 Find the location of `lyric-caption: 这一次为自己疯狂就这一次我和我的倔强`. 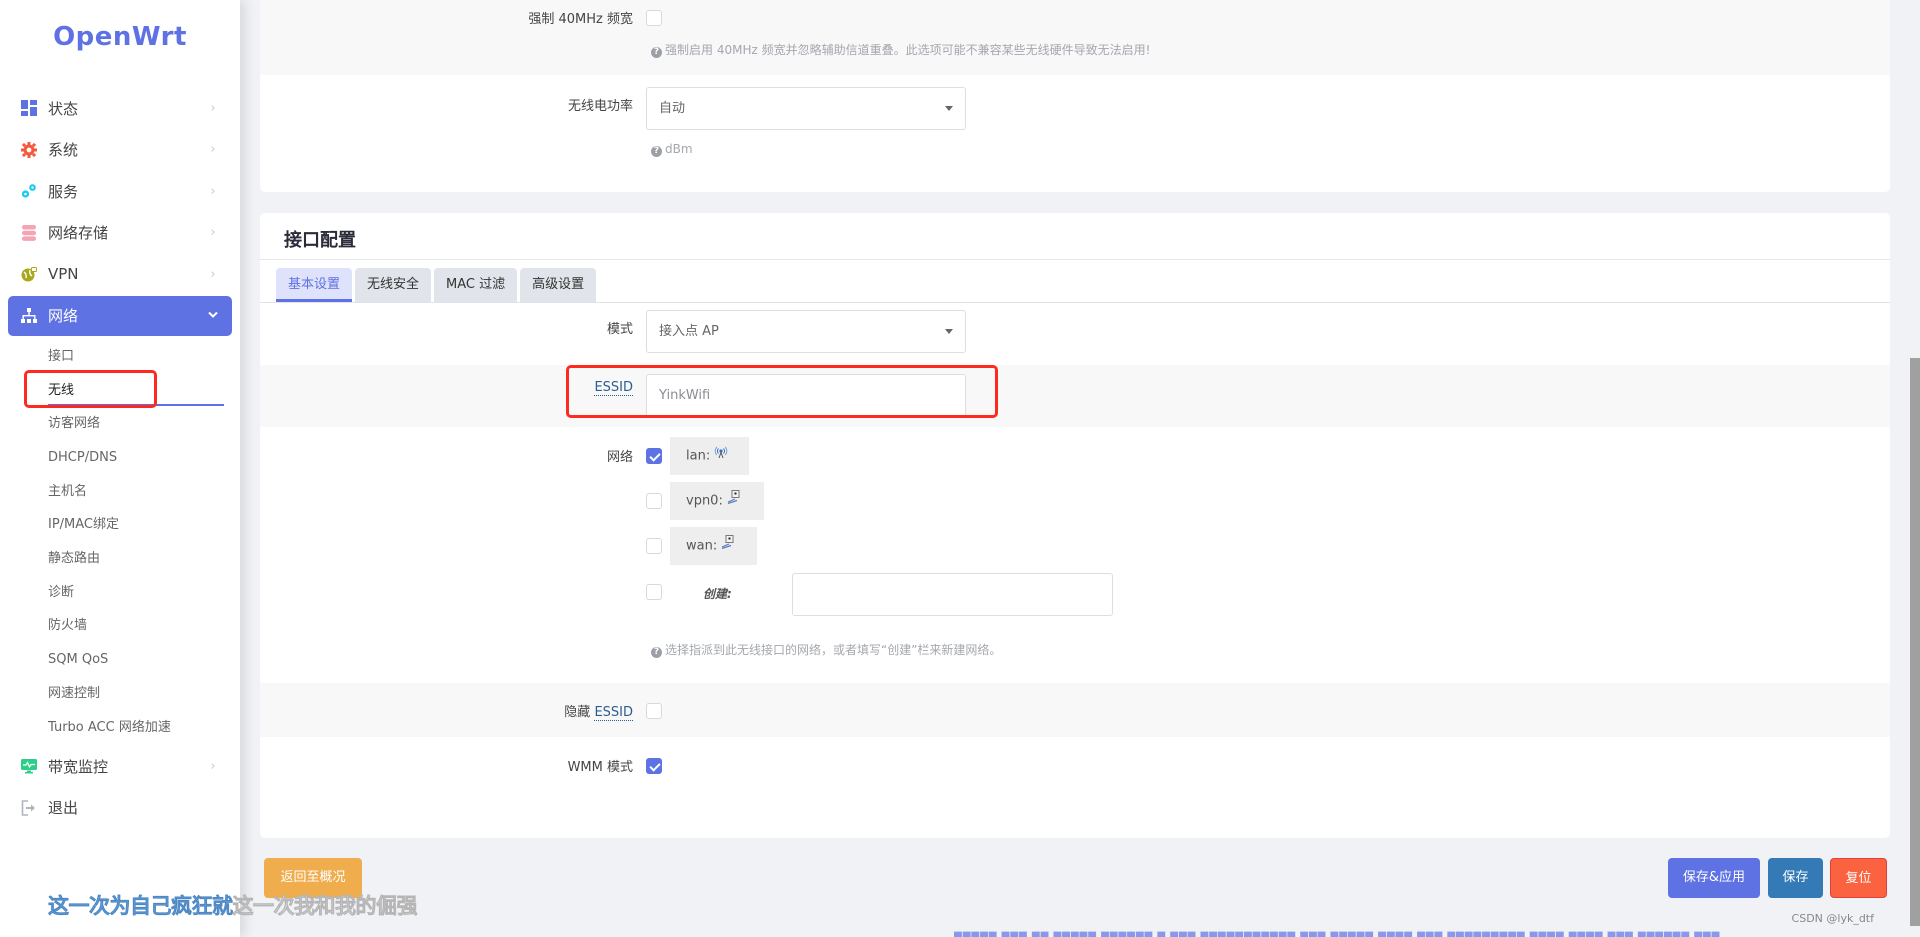

lyric-caption: 这一次为自己疯狂就这一次我和我的倔强 is located at coordinates (233, 906).